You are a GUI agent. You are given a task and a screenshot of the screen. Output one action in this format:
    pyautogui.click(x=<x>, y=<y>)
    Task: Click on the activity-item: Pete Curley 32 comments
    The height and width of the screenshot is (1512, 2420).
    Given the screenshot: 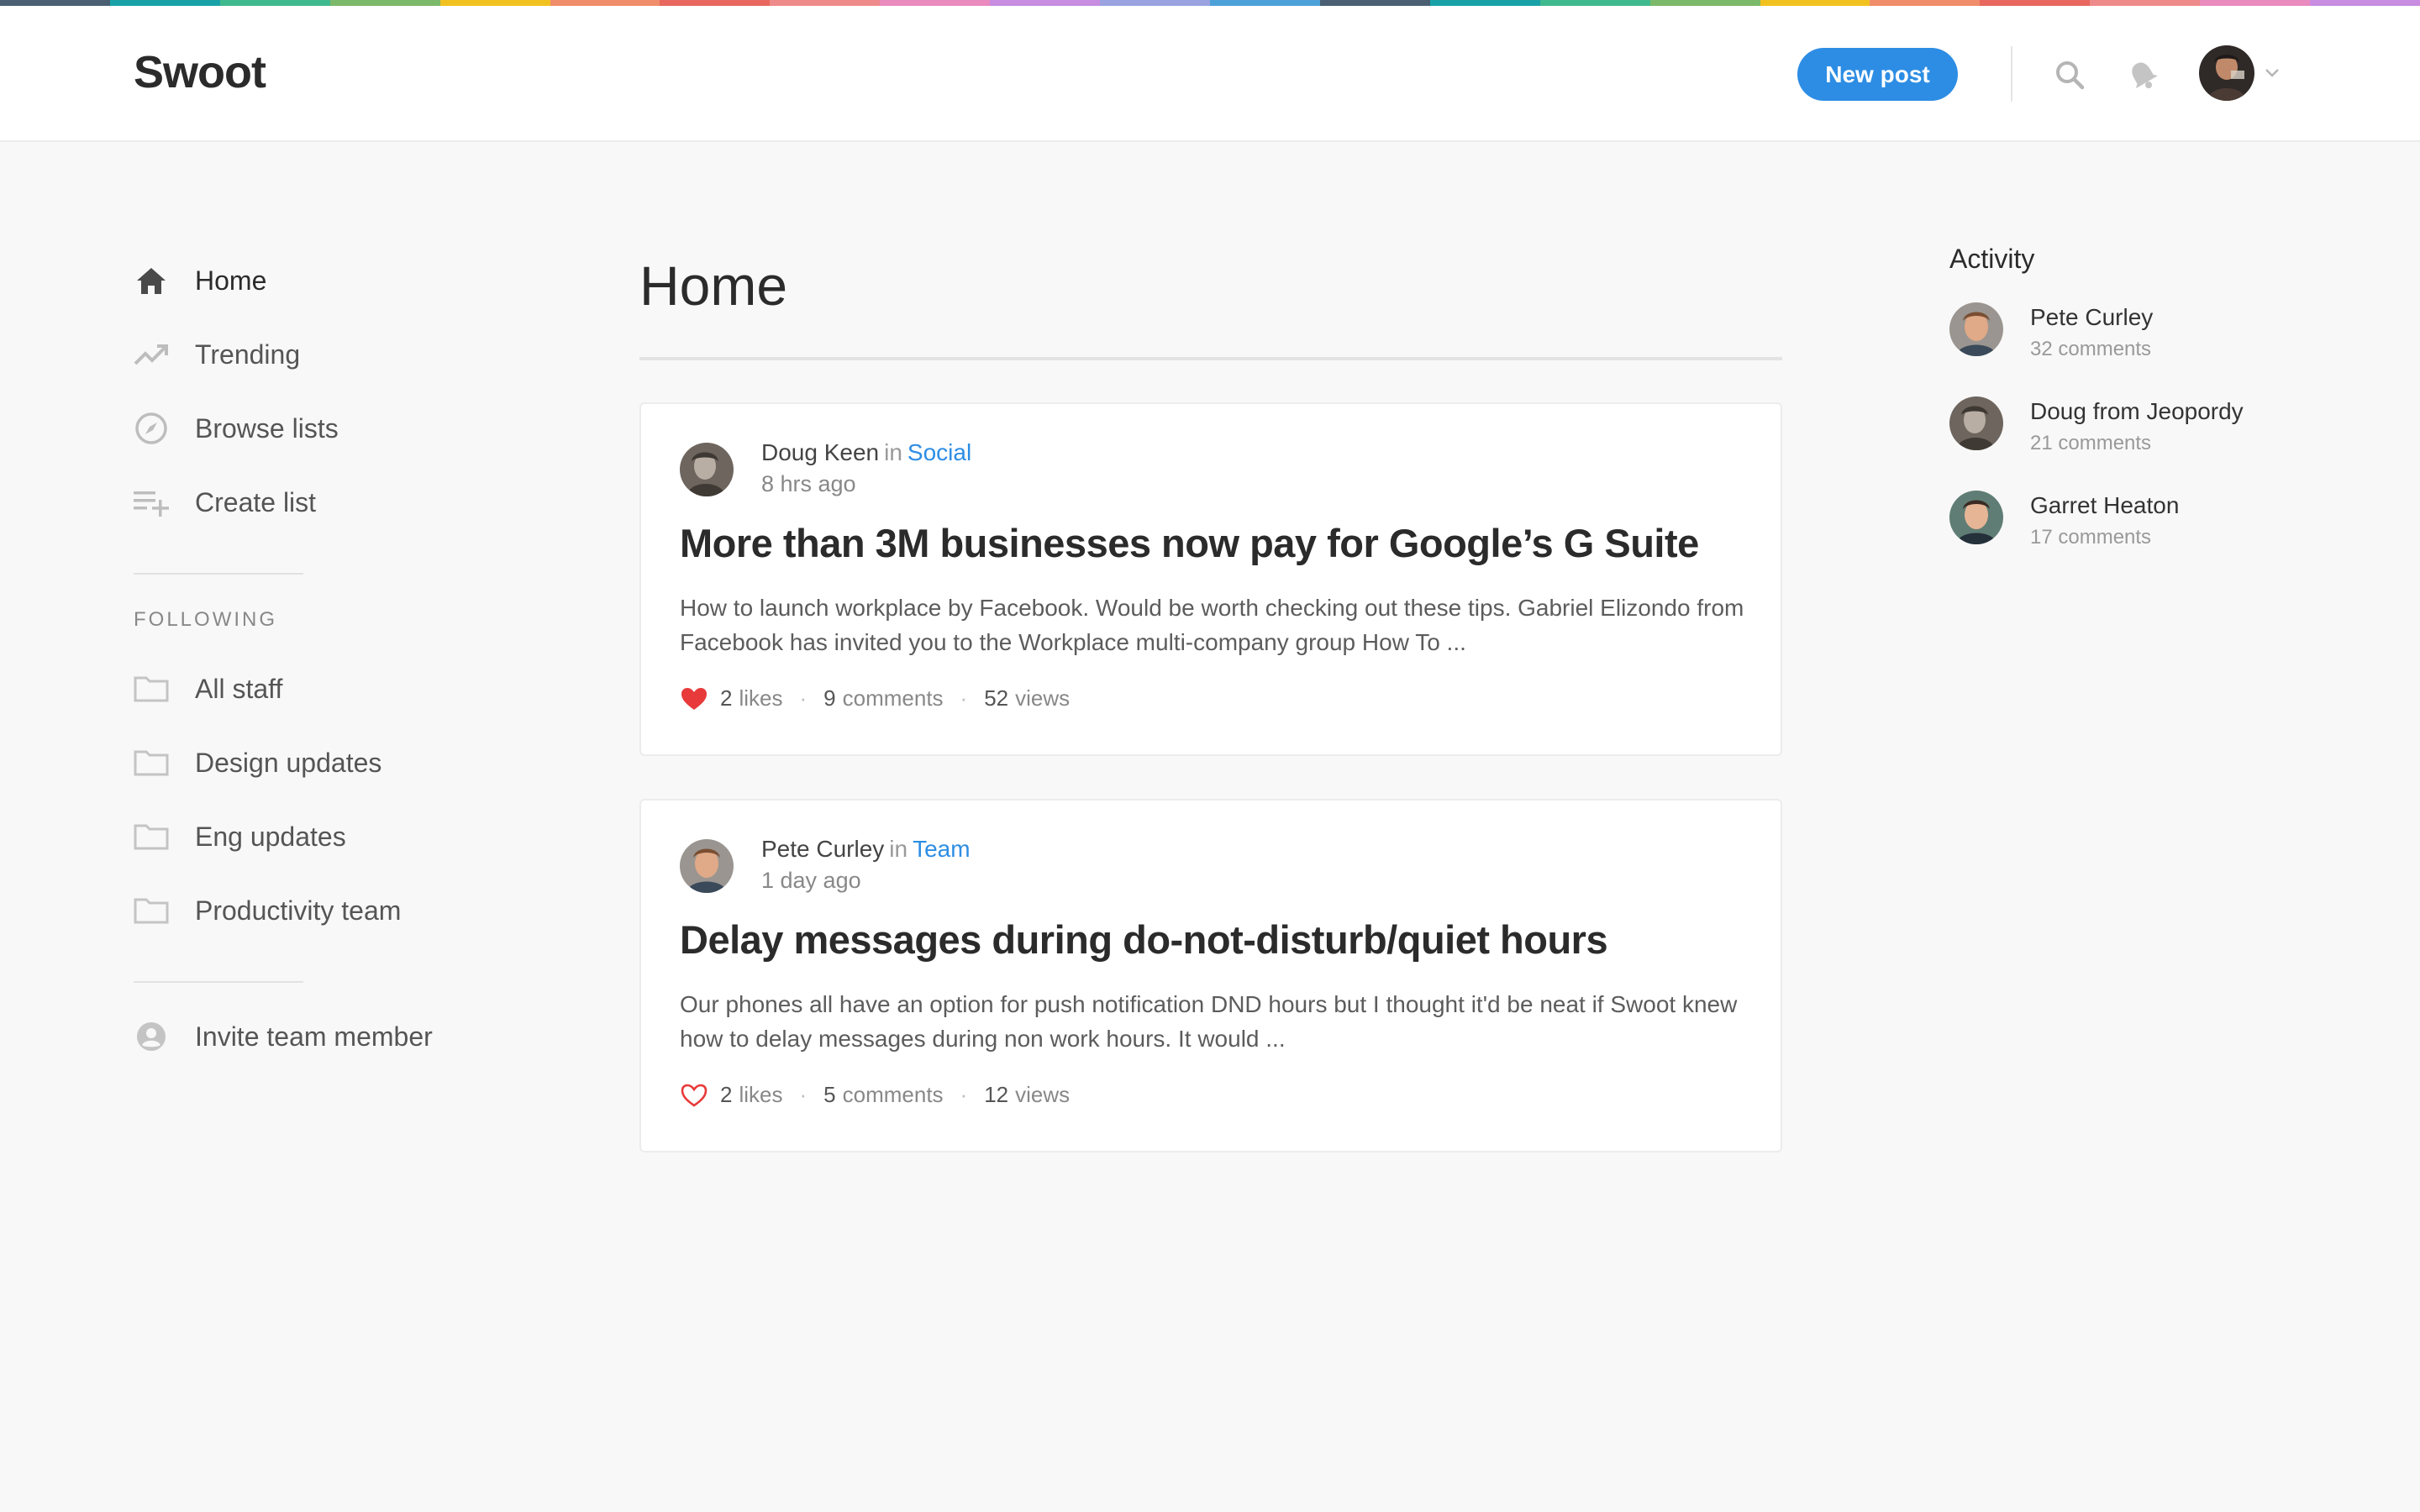 What is the action you would take?
    pyautogui.click(x=2151, y=333)
    